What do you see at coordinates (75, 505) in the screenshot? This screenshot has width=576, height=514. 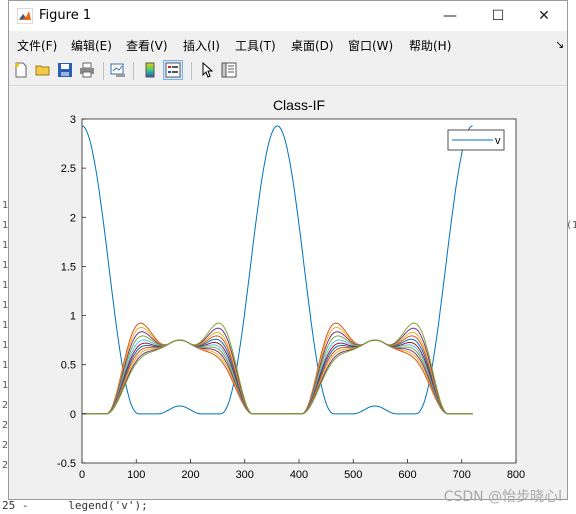 I see `editor-bottom-line: 25 - legend('v');` at bounding box center [75, 505].